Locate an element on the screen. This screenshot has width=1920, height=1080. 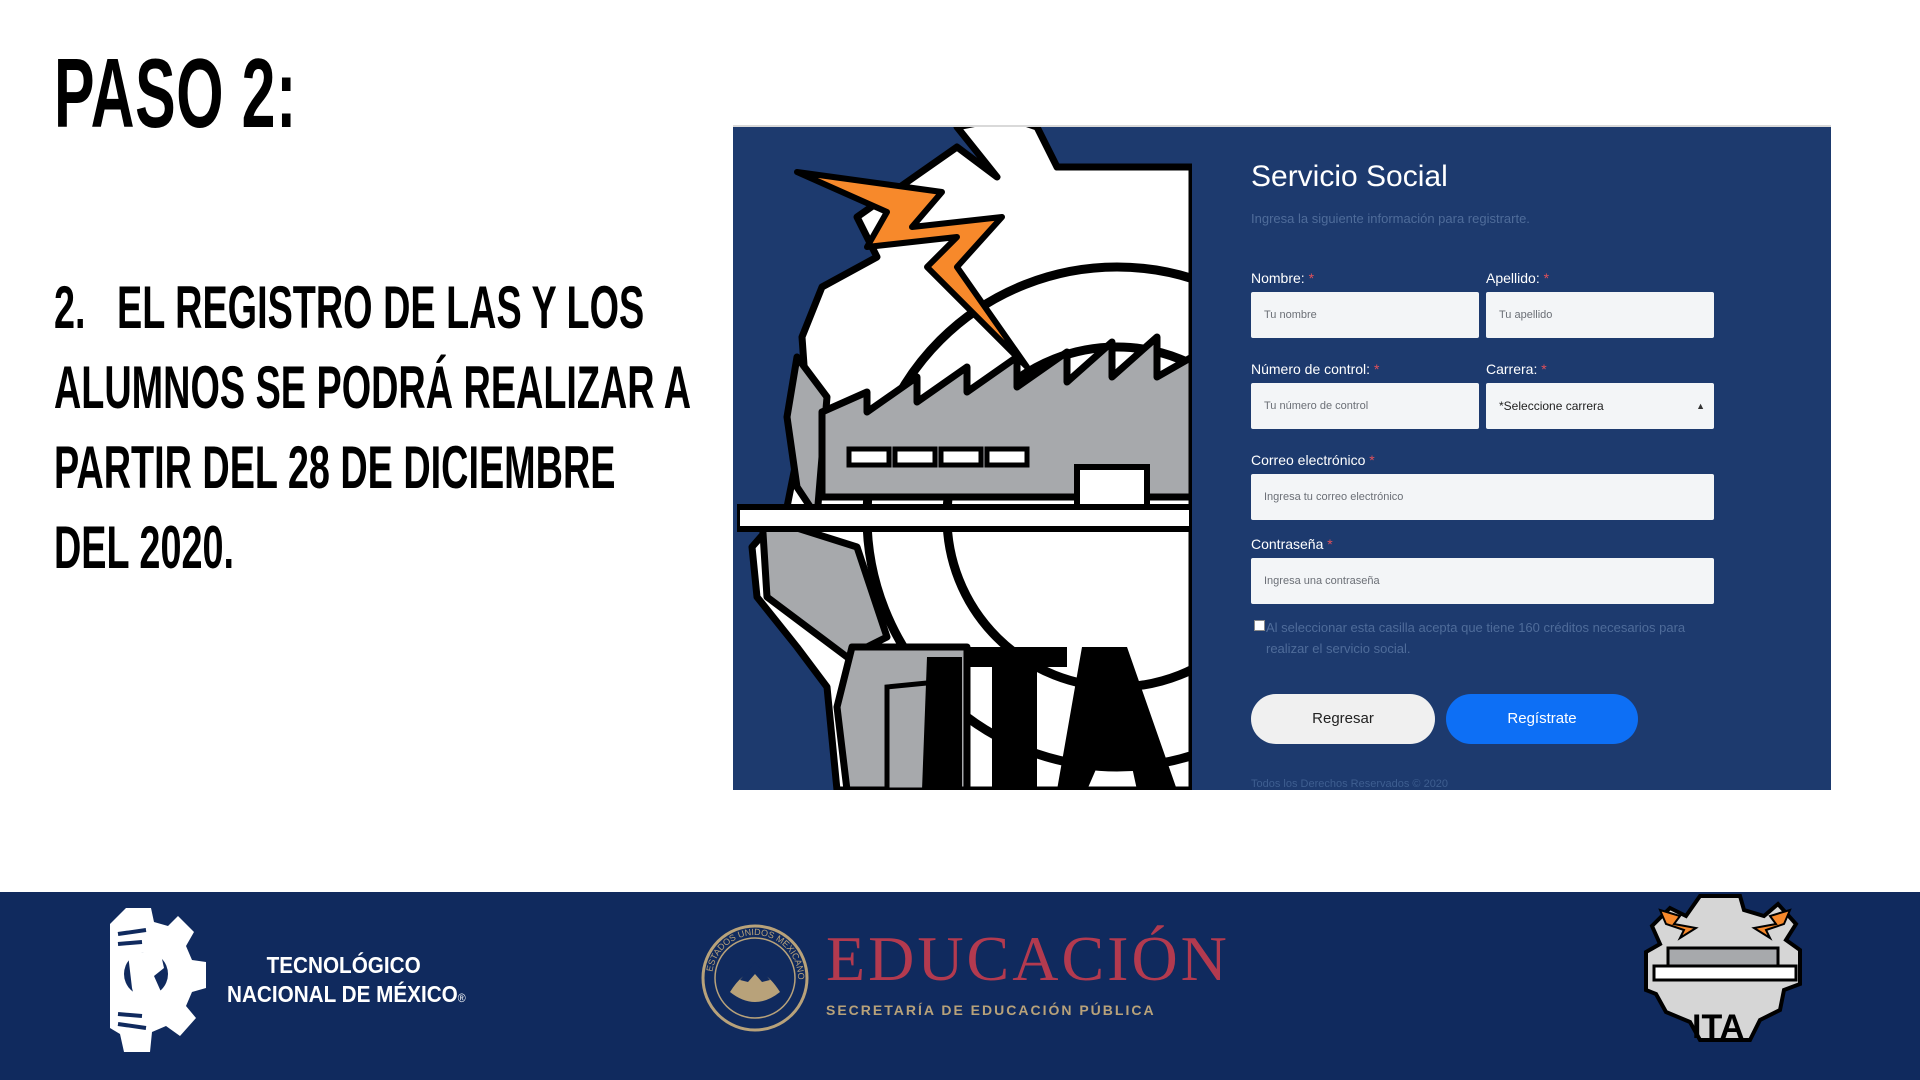
educacion-subtitle: SECRETARÍA DE EDUCACIÓN PÚBLICA is located at coordinates (991, 1010).